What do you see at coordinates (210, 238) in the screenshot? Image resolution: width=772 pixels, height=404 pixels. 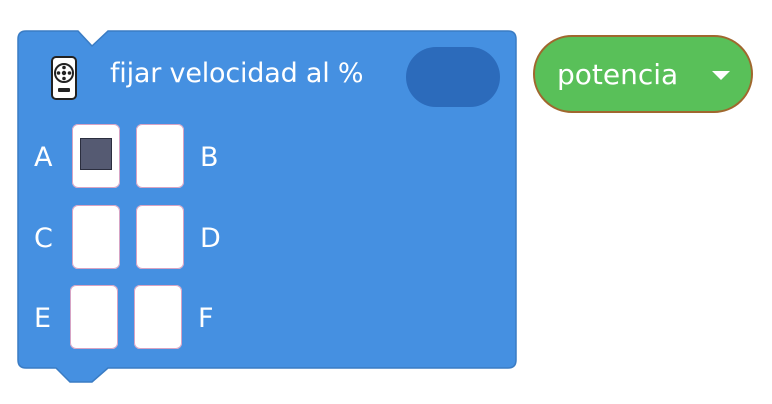 I see `port-label-d: D` at bounding box center [210, 238].